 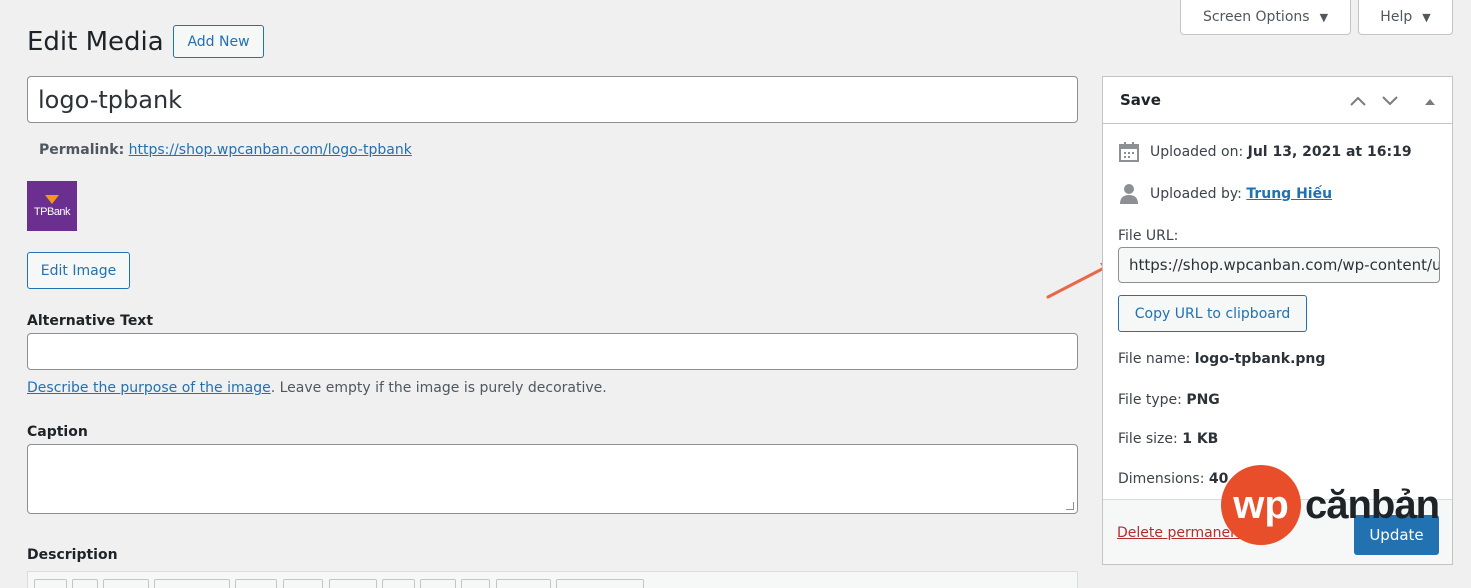 What do you see at coordinates (52, 199) in the screenshot?
I see `tpbank-logo-icon` at bounding box center [52, 199].